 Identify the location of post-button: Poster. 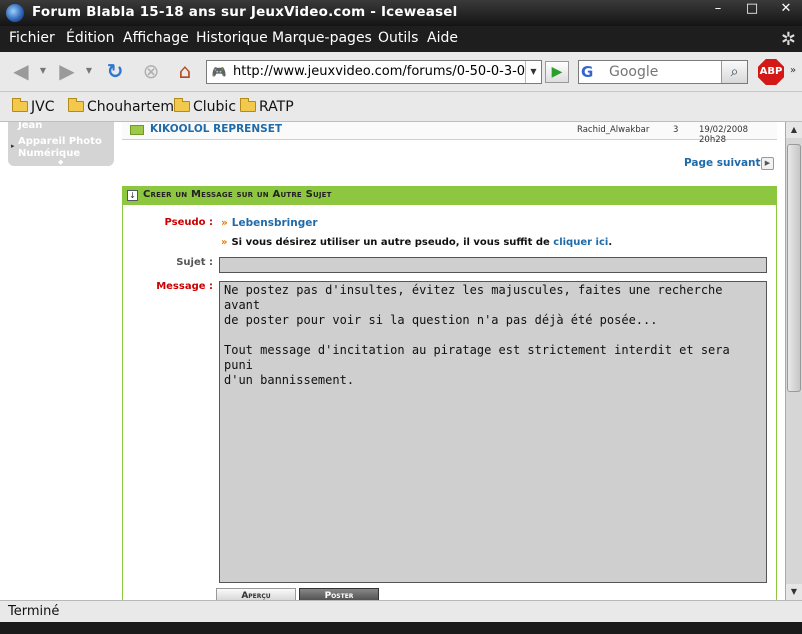
(339, 594).